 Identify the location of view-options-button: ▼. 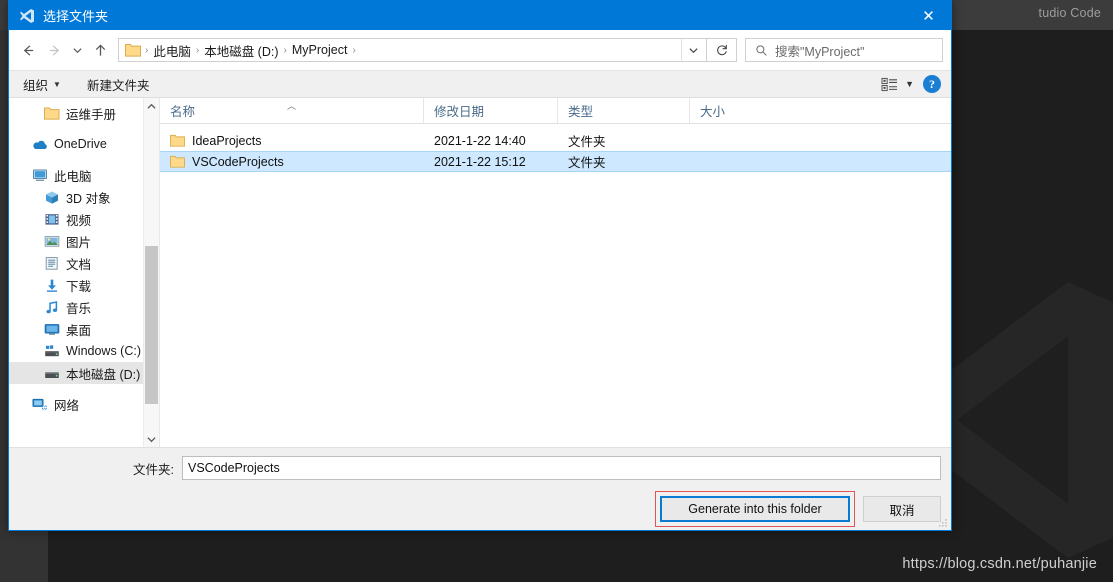
(897, 84).